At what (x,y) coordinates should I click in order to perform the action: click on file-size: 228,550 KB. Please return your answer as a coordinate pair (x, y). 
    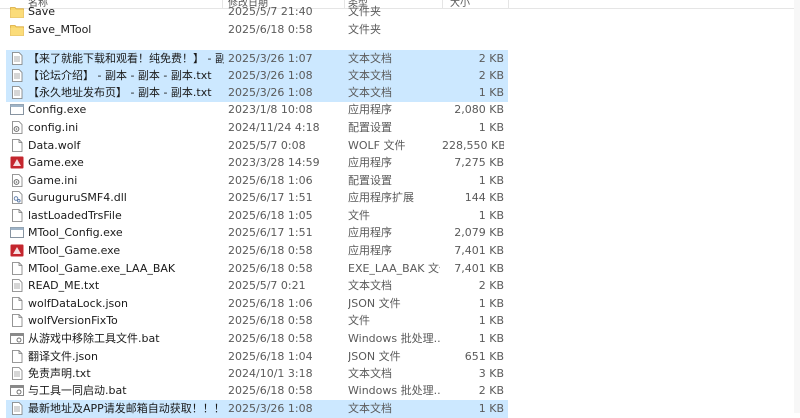
    Looking at the image, I should click on (473, 145).